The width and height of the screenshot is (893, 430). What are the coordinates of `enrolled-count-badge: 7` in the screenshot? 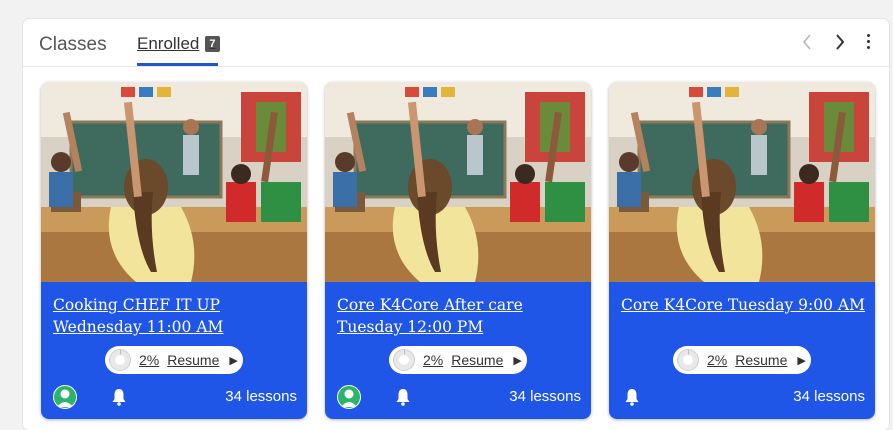 It's located at (212, 44).